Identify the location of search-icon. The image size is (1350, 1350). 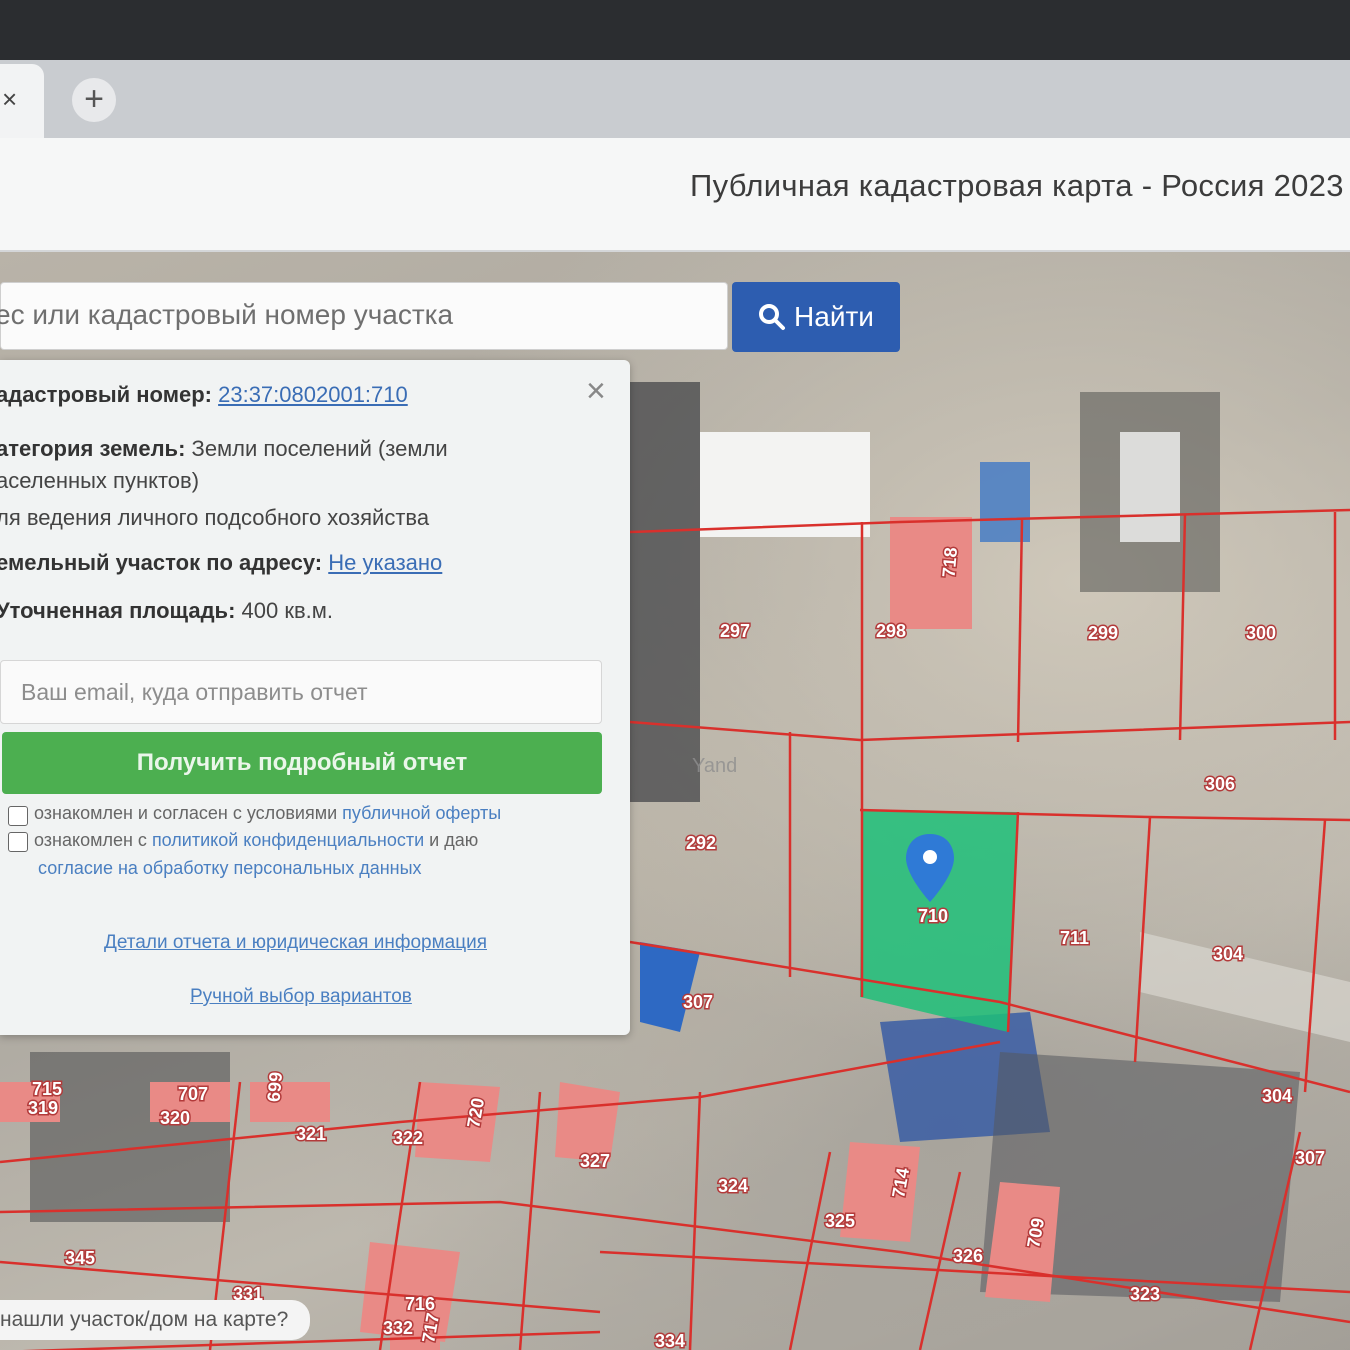
(772, 317).